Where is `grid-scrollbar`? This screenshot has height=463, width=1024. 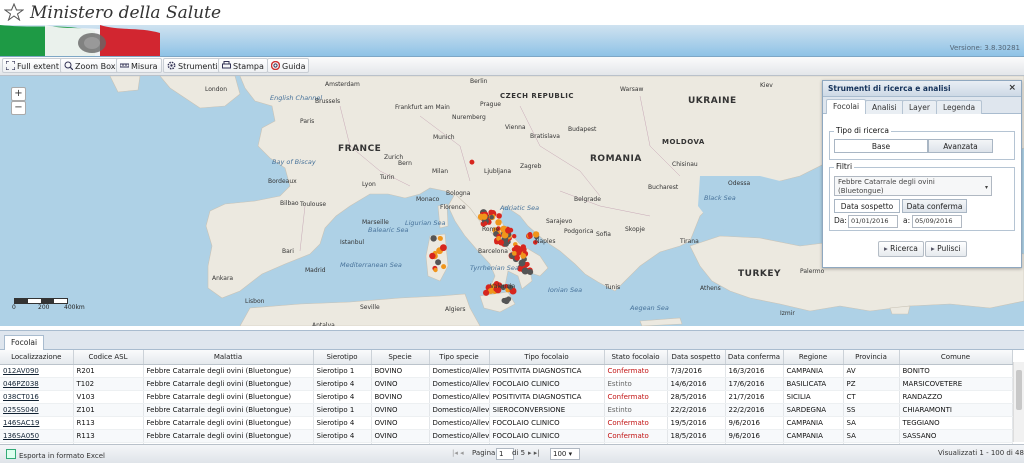
grid-scrollbar is located at coordinates (1018, 402).